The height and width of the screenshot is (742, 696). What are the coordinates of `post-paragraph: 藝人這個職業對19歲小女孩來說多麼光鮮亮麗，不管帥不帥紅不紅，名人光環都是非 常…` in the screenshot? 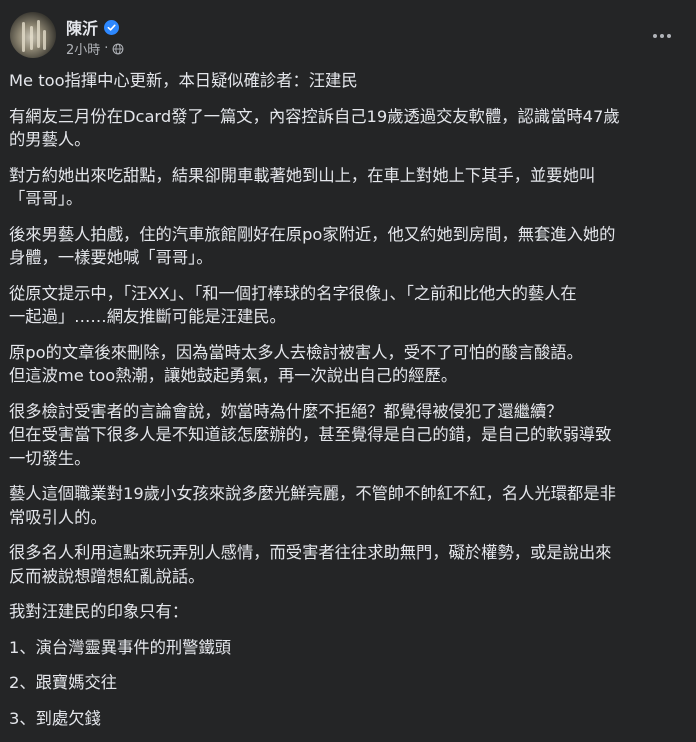 It's located at (312, 505).